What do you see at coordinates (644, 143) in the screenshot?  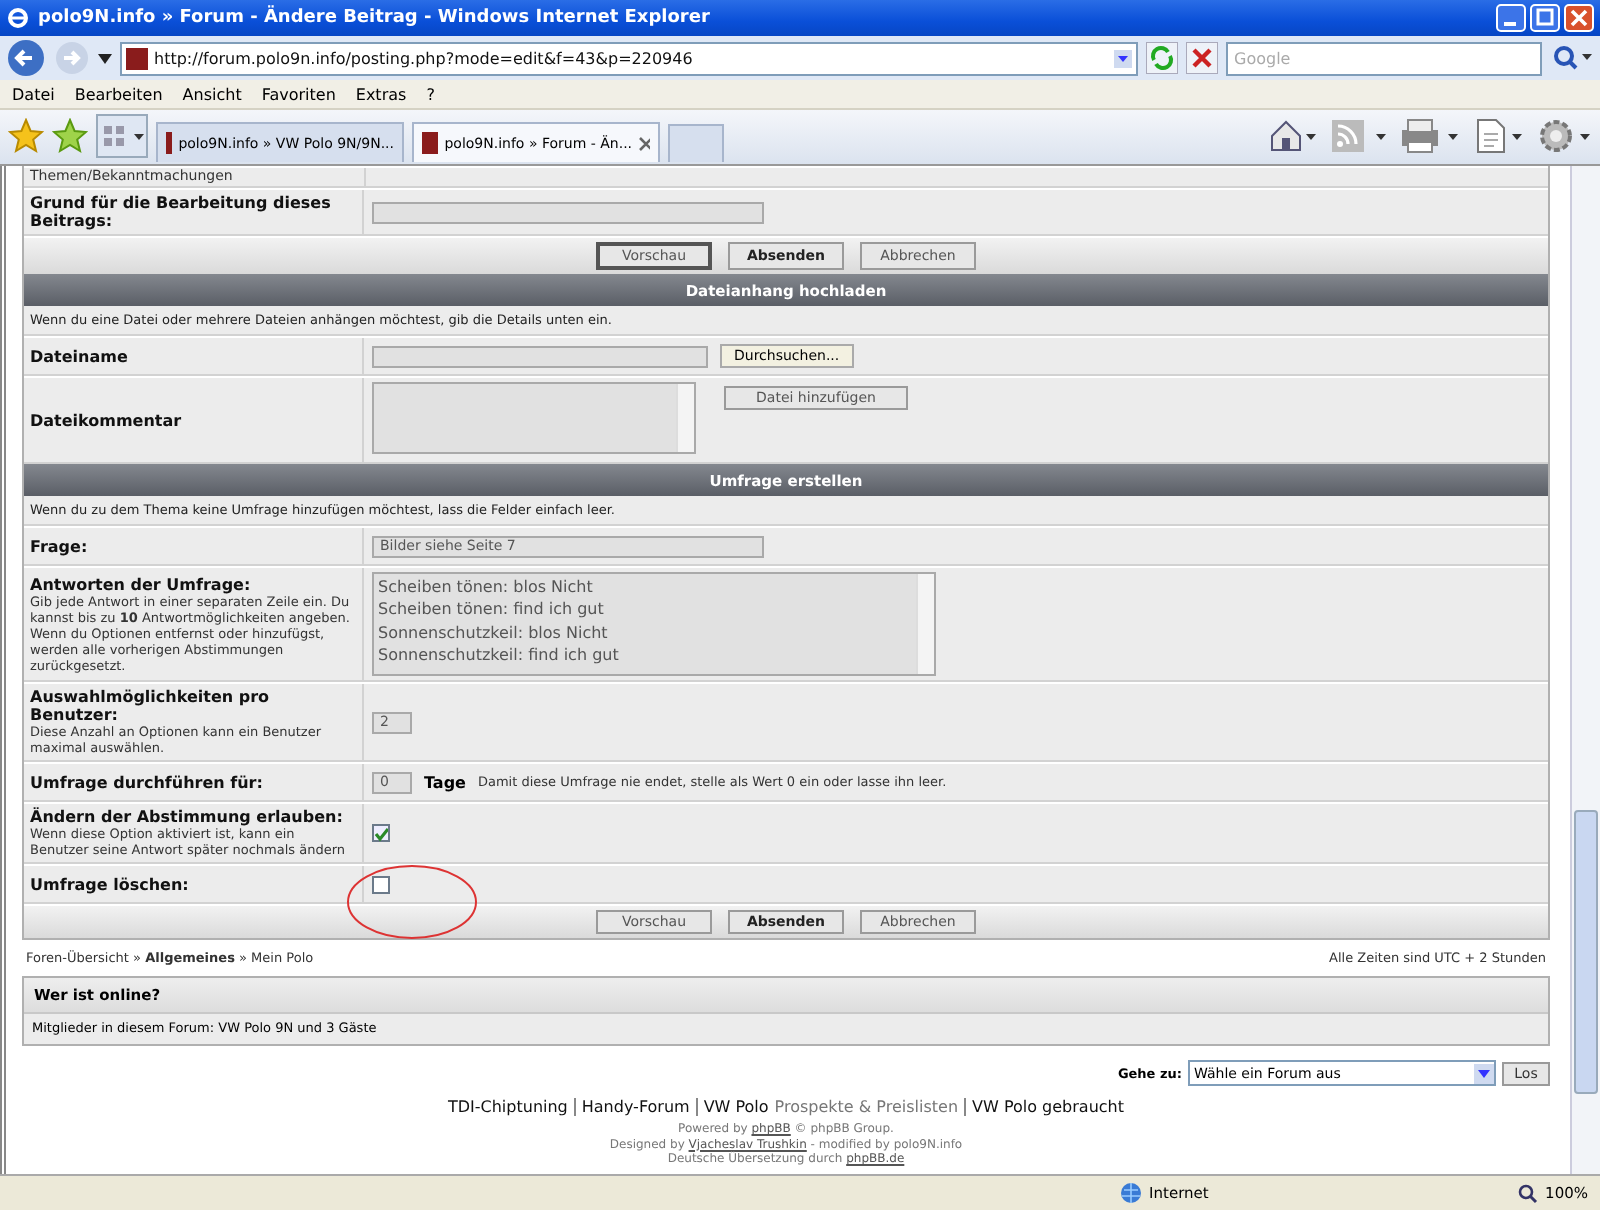 I see `close-tab-icon` at bounding box center [644, 143].